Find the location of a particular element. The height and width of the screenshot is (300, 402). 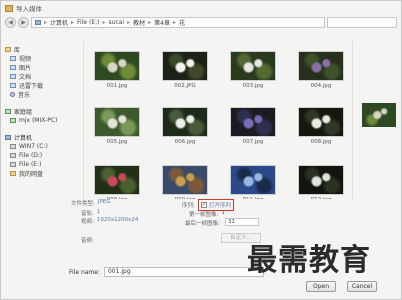

document-library-icon is located at coordinates (13, 76).